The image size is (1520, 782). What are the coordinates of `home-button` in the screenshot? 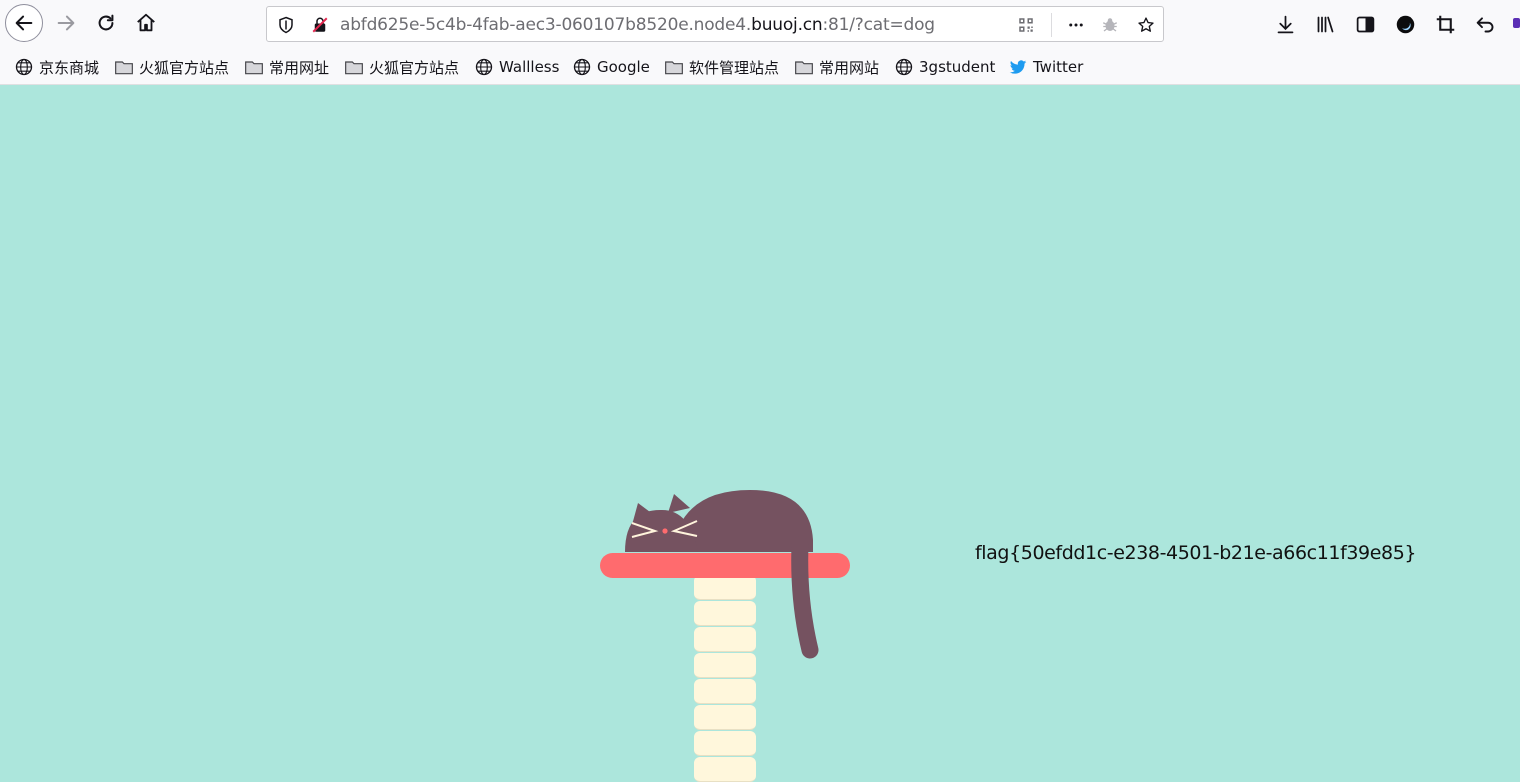 It's located at (146, 23).